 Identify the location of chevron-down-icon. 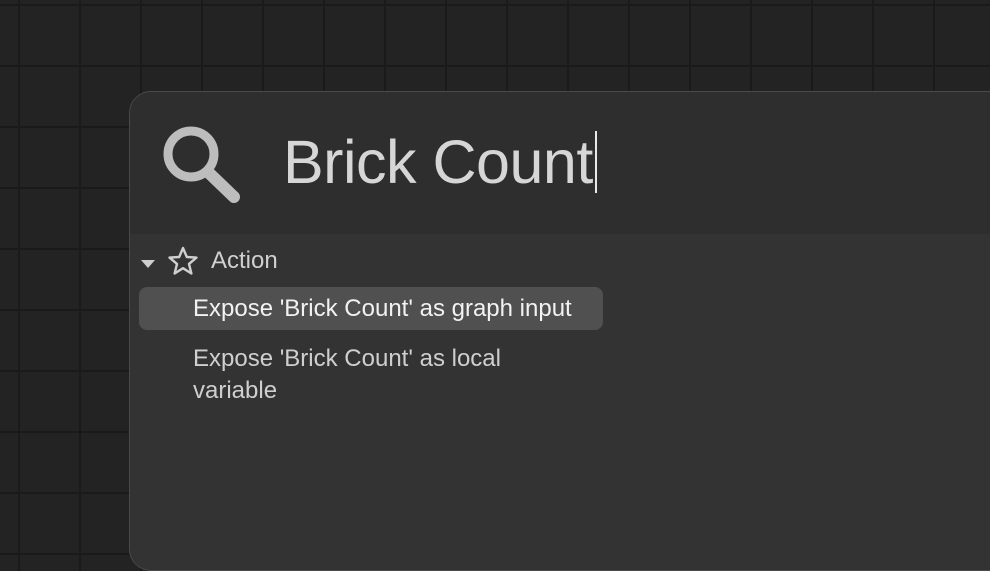
(148, 262).